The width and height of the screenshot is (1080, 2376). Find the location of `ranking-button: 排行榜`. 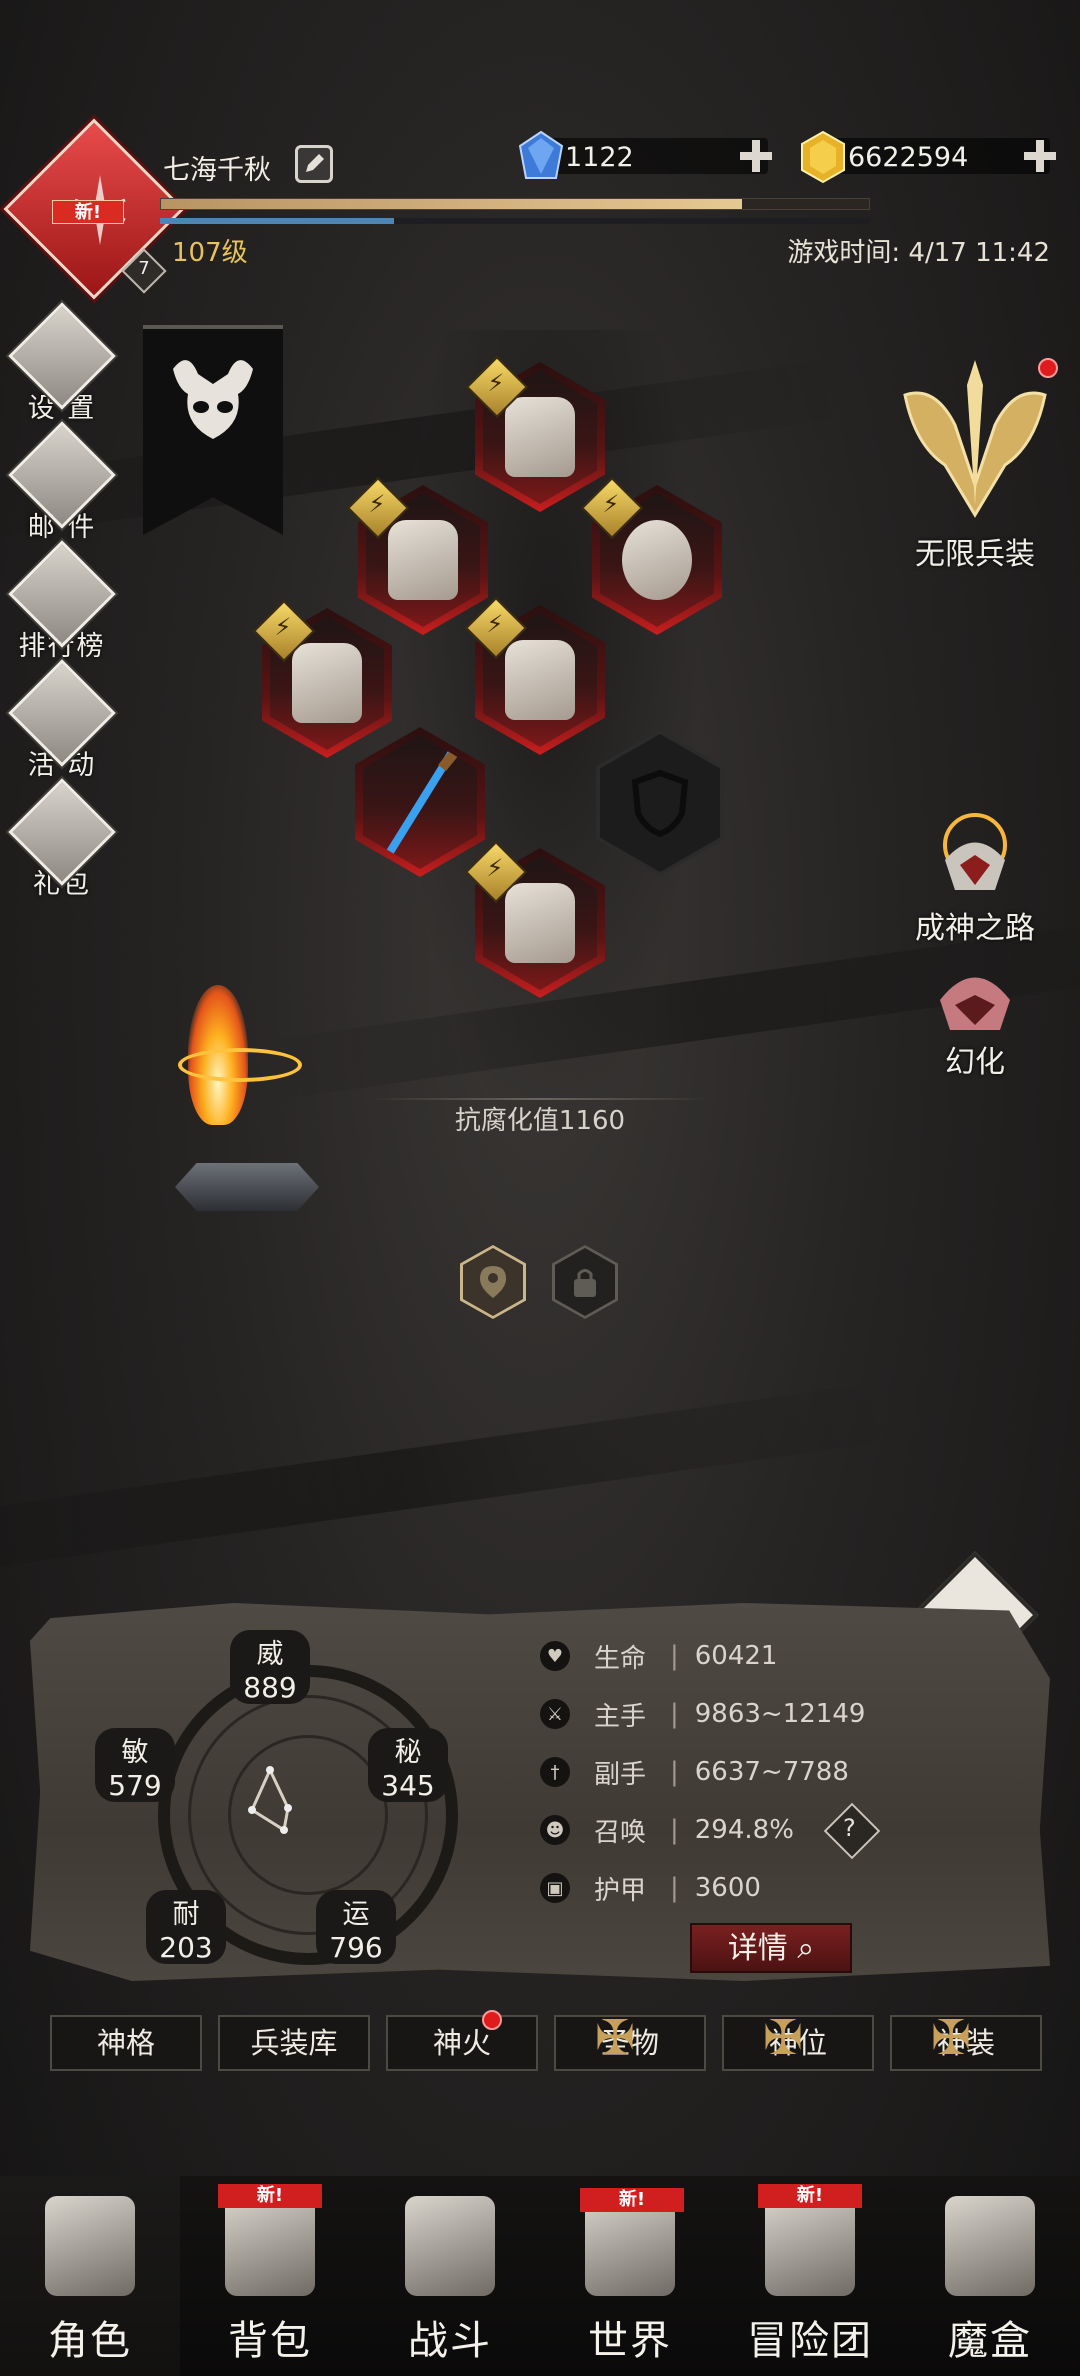

ranking-button: 排行榜 is located at coordinates (62, 601).